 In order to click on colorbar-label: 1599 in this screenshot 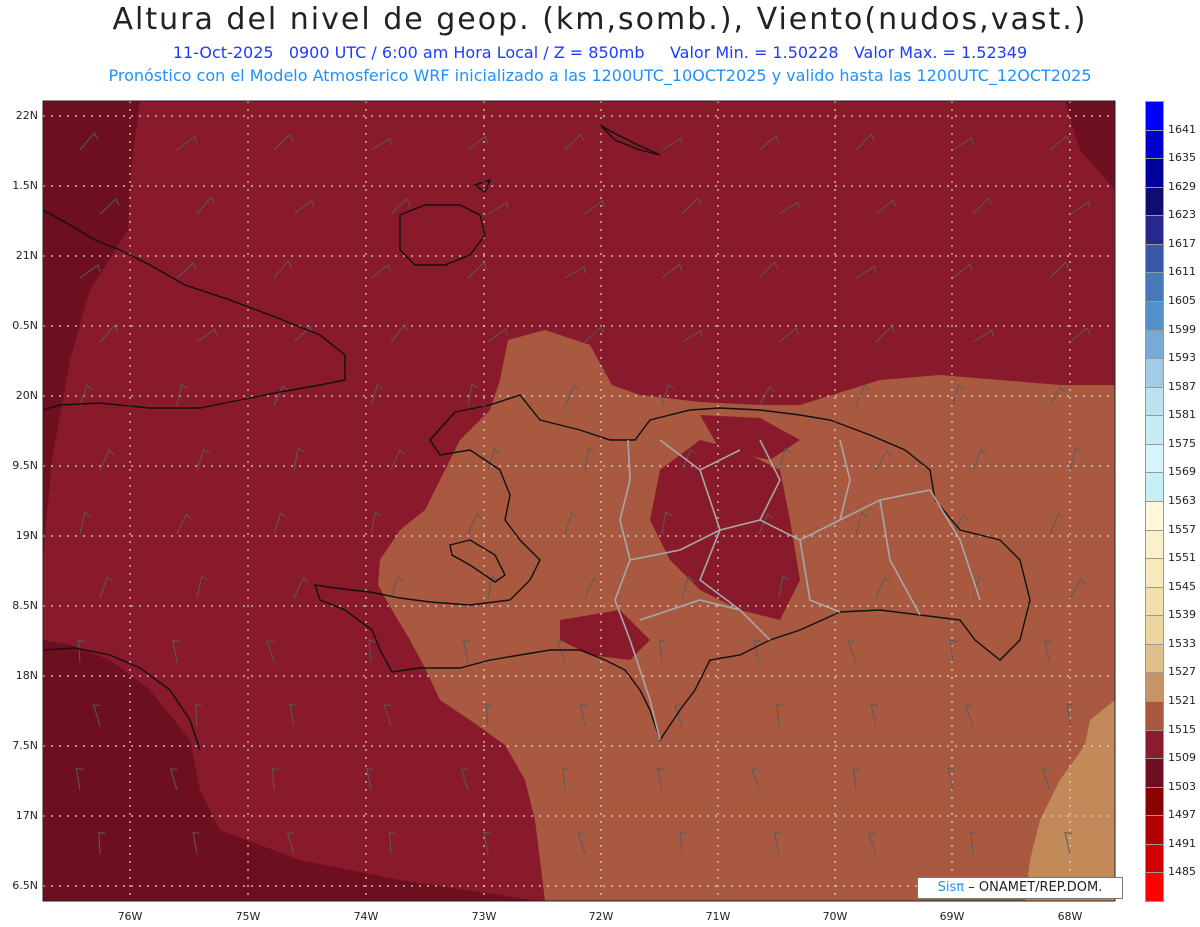, I will do `click(1182, 329)`.